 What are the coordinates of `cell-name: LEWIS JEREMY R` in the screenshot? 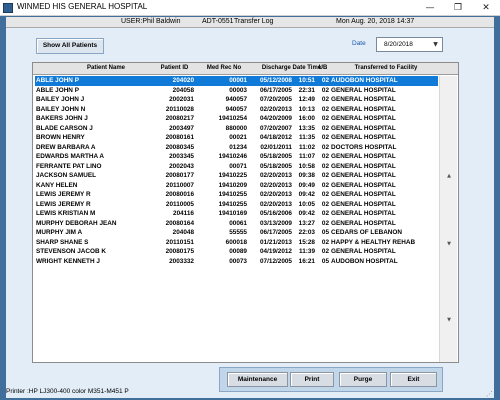 It's located at (63, 194).